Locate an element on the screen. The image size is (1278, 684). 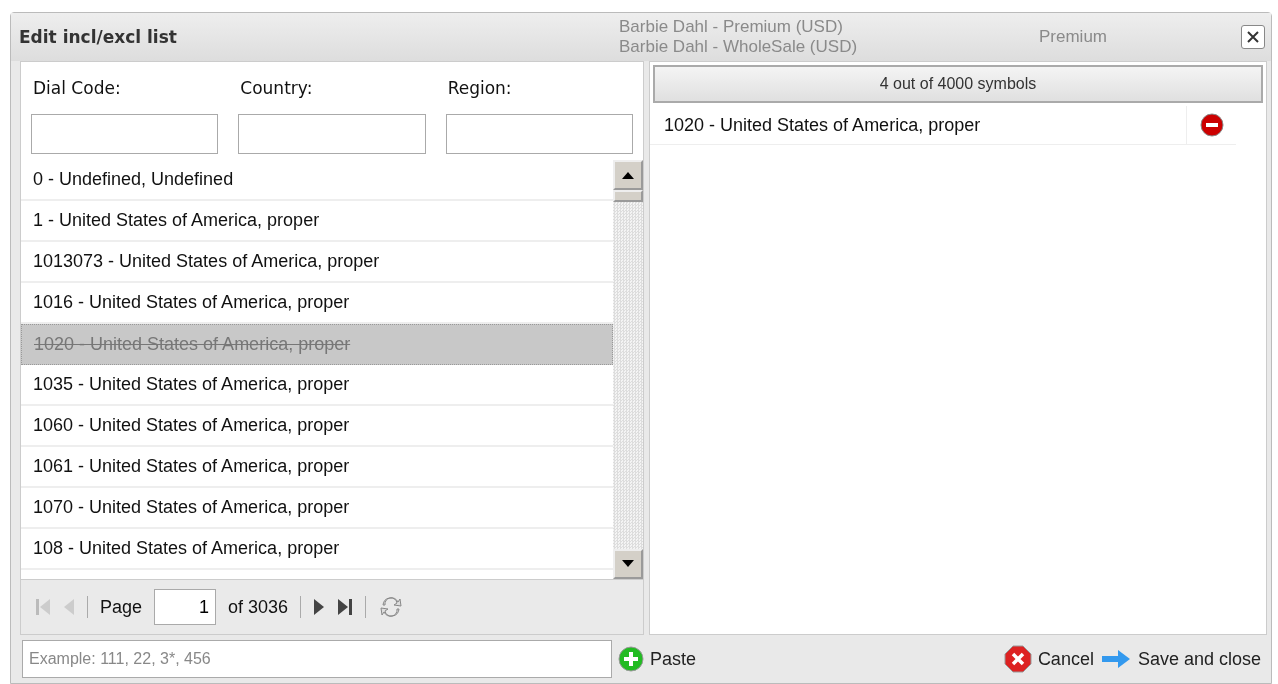
background-text: Barbie Dahl - Premium (USD) is located at coordinates (731, 27).